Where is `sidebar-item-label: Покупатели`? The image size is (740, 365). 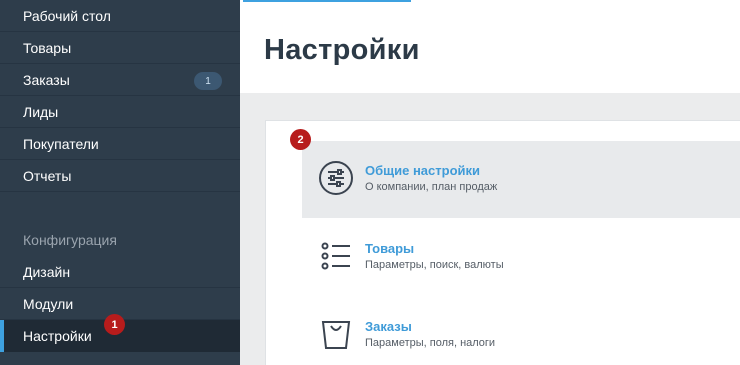
sidebar-item-label: Покупатели is located at coordinates (61, 143).